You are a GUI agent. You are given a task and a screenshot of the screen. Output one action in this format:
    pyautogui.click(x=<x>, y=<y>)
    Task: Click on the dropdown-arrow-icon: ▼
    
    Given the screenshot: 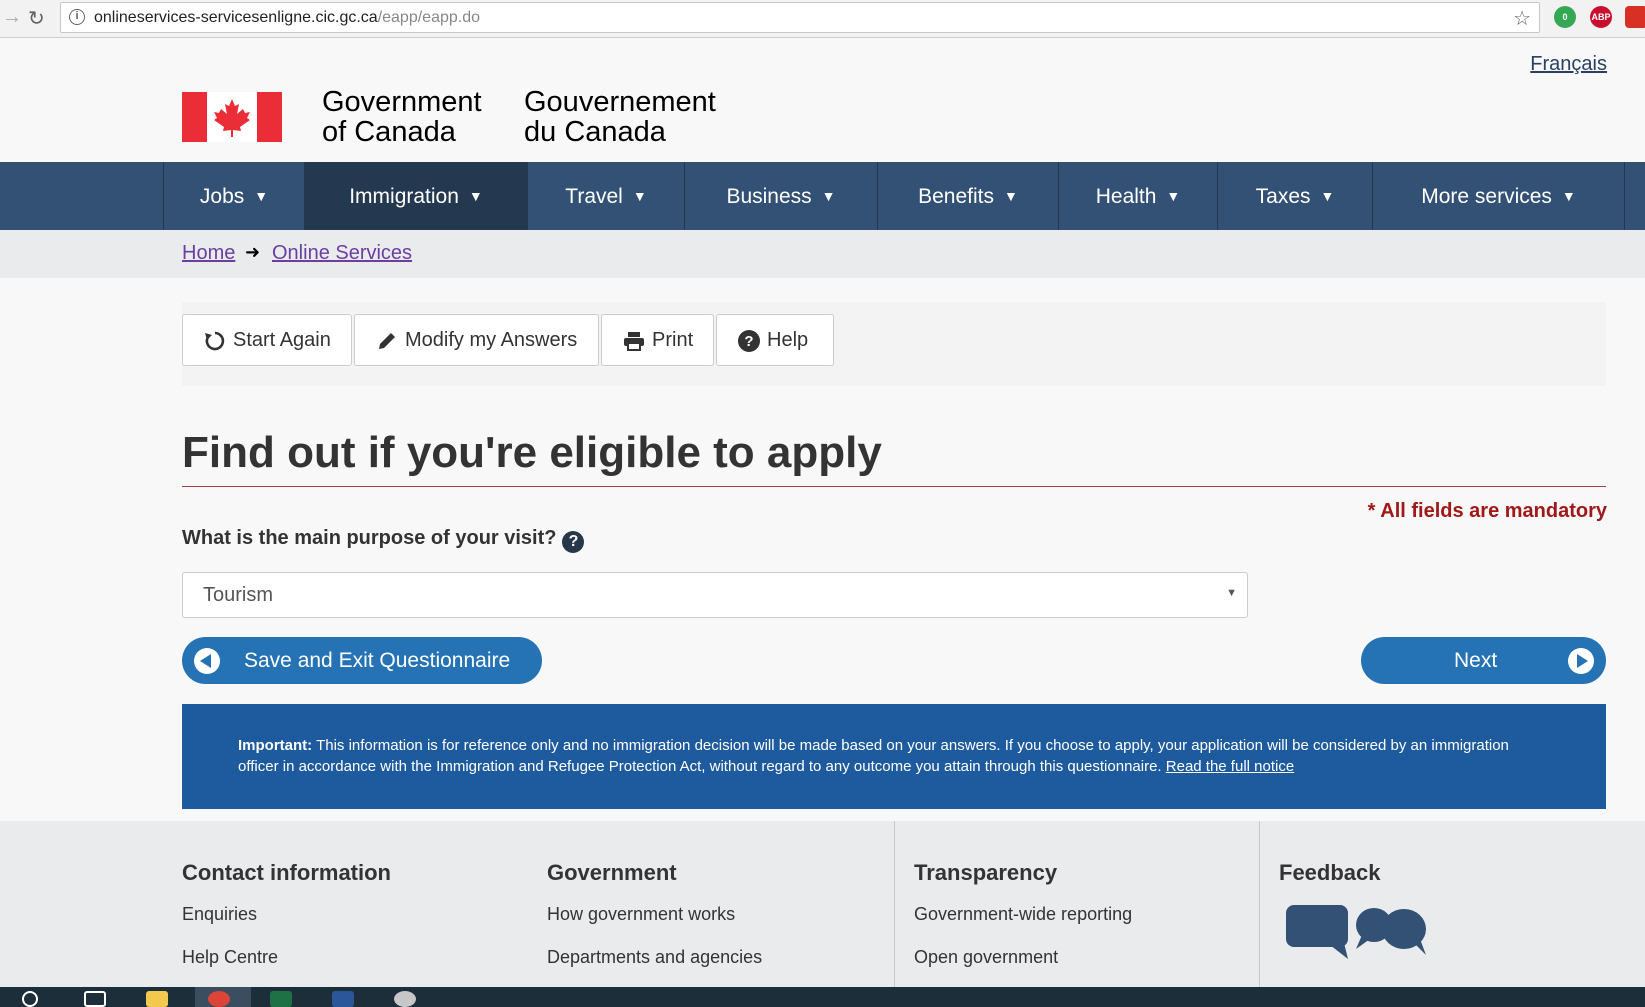 What is the action you would take?
    pyautogui.click(x=1231, y=593)
    